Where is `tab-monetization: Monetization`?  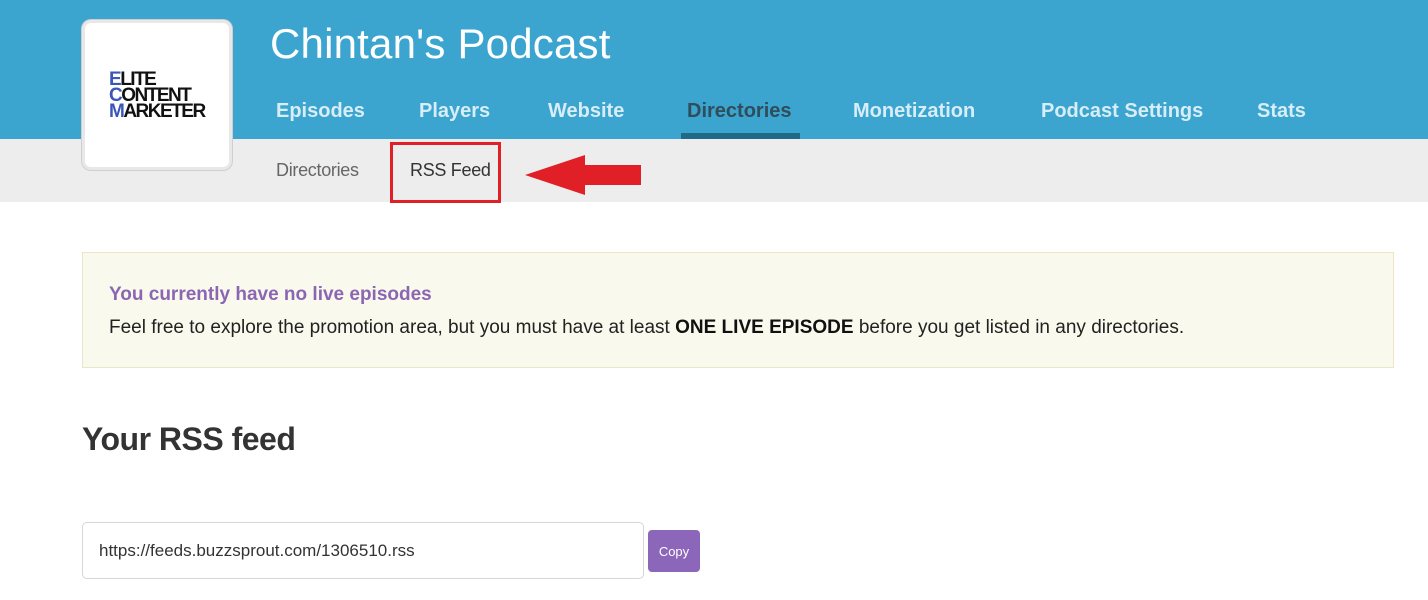 tab-monetization: Monetization is located at coordinates (914, 111).